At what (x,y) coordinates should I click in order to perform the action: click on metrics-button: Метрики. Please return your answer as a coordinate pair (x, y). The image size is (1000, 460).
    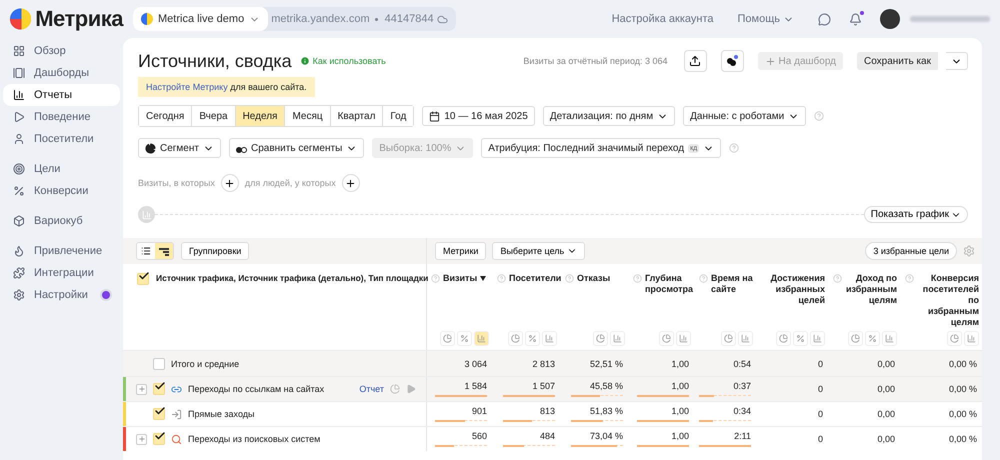
    Looking at the image, I should click on (460, 251).